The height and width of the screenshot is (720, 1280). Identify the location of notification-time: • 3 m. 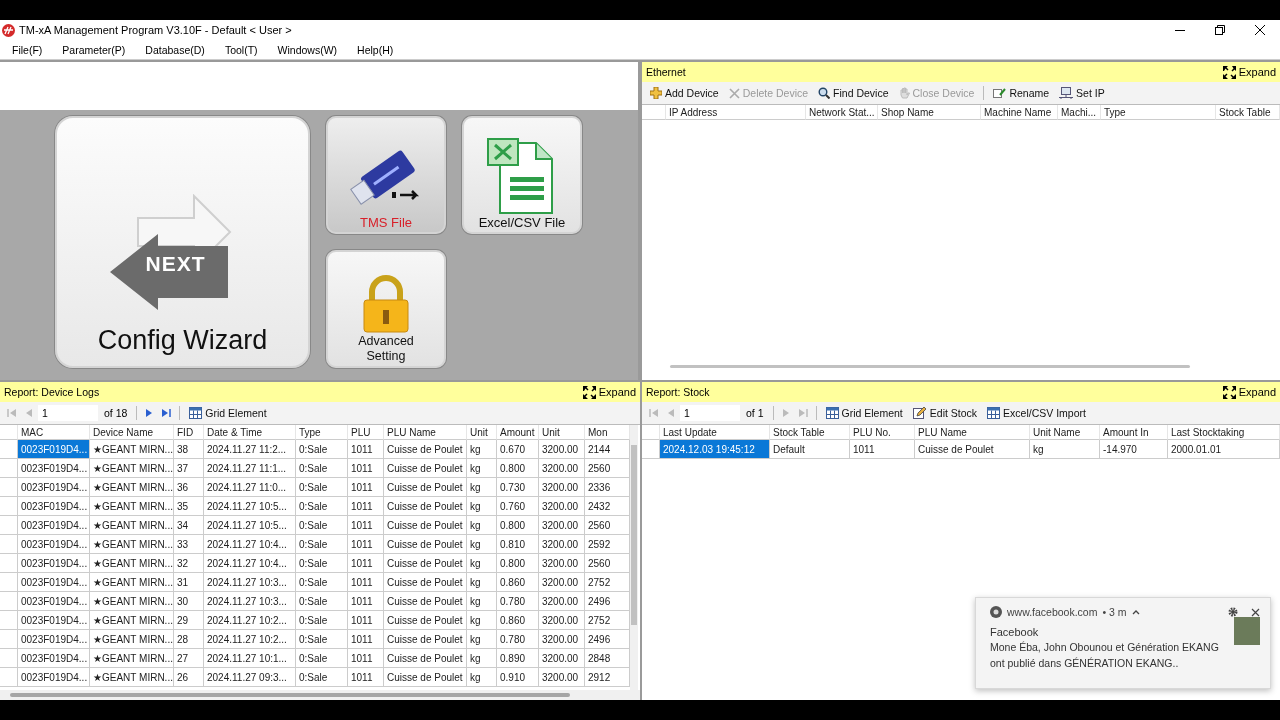
(1114, 612).